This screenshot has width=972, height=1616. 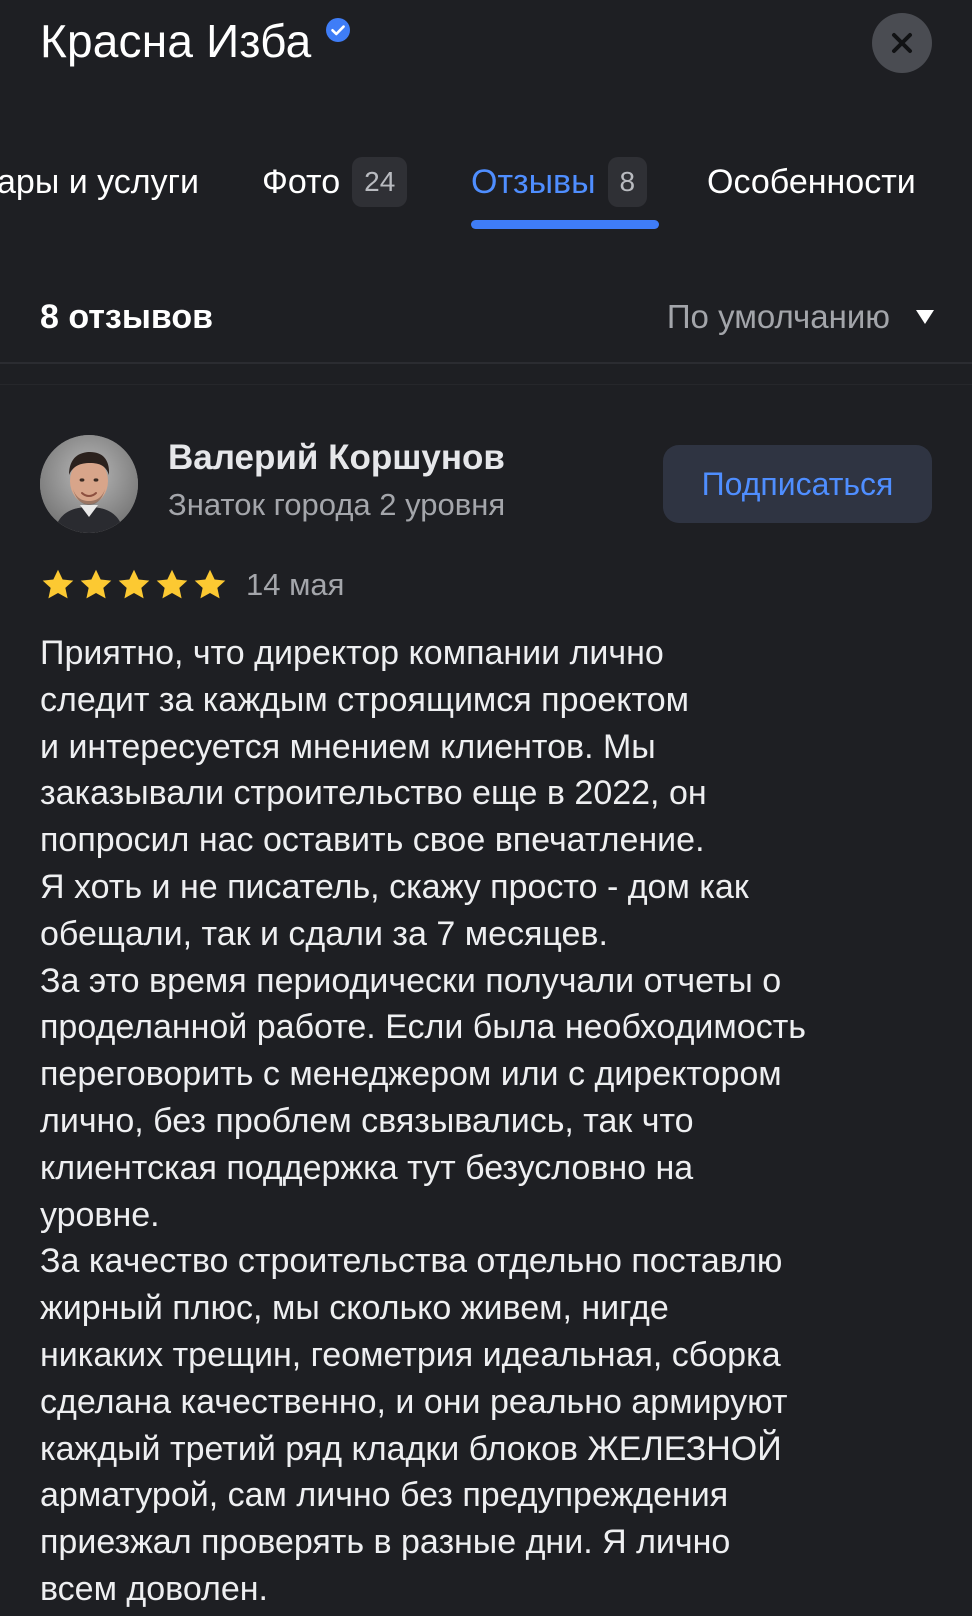 I want to click on avatar-photo, so click(x=89, y=484).